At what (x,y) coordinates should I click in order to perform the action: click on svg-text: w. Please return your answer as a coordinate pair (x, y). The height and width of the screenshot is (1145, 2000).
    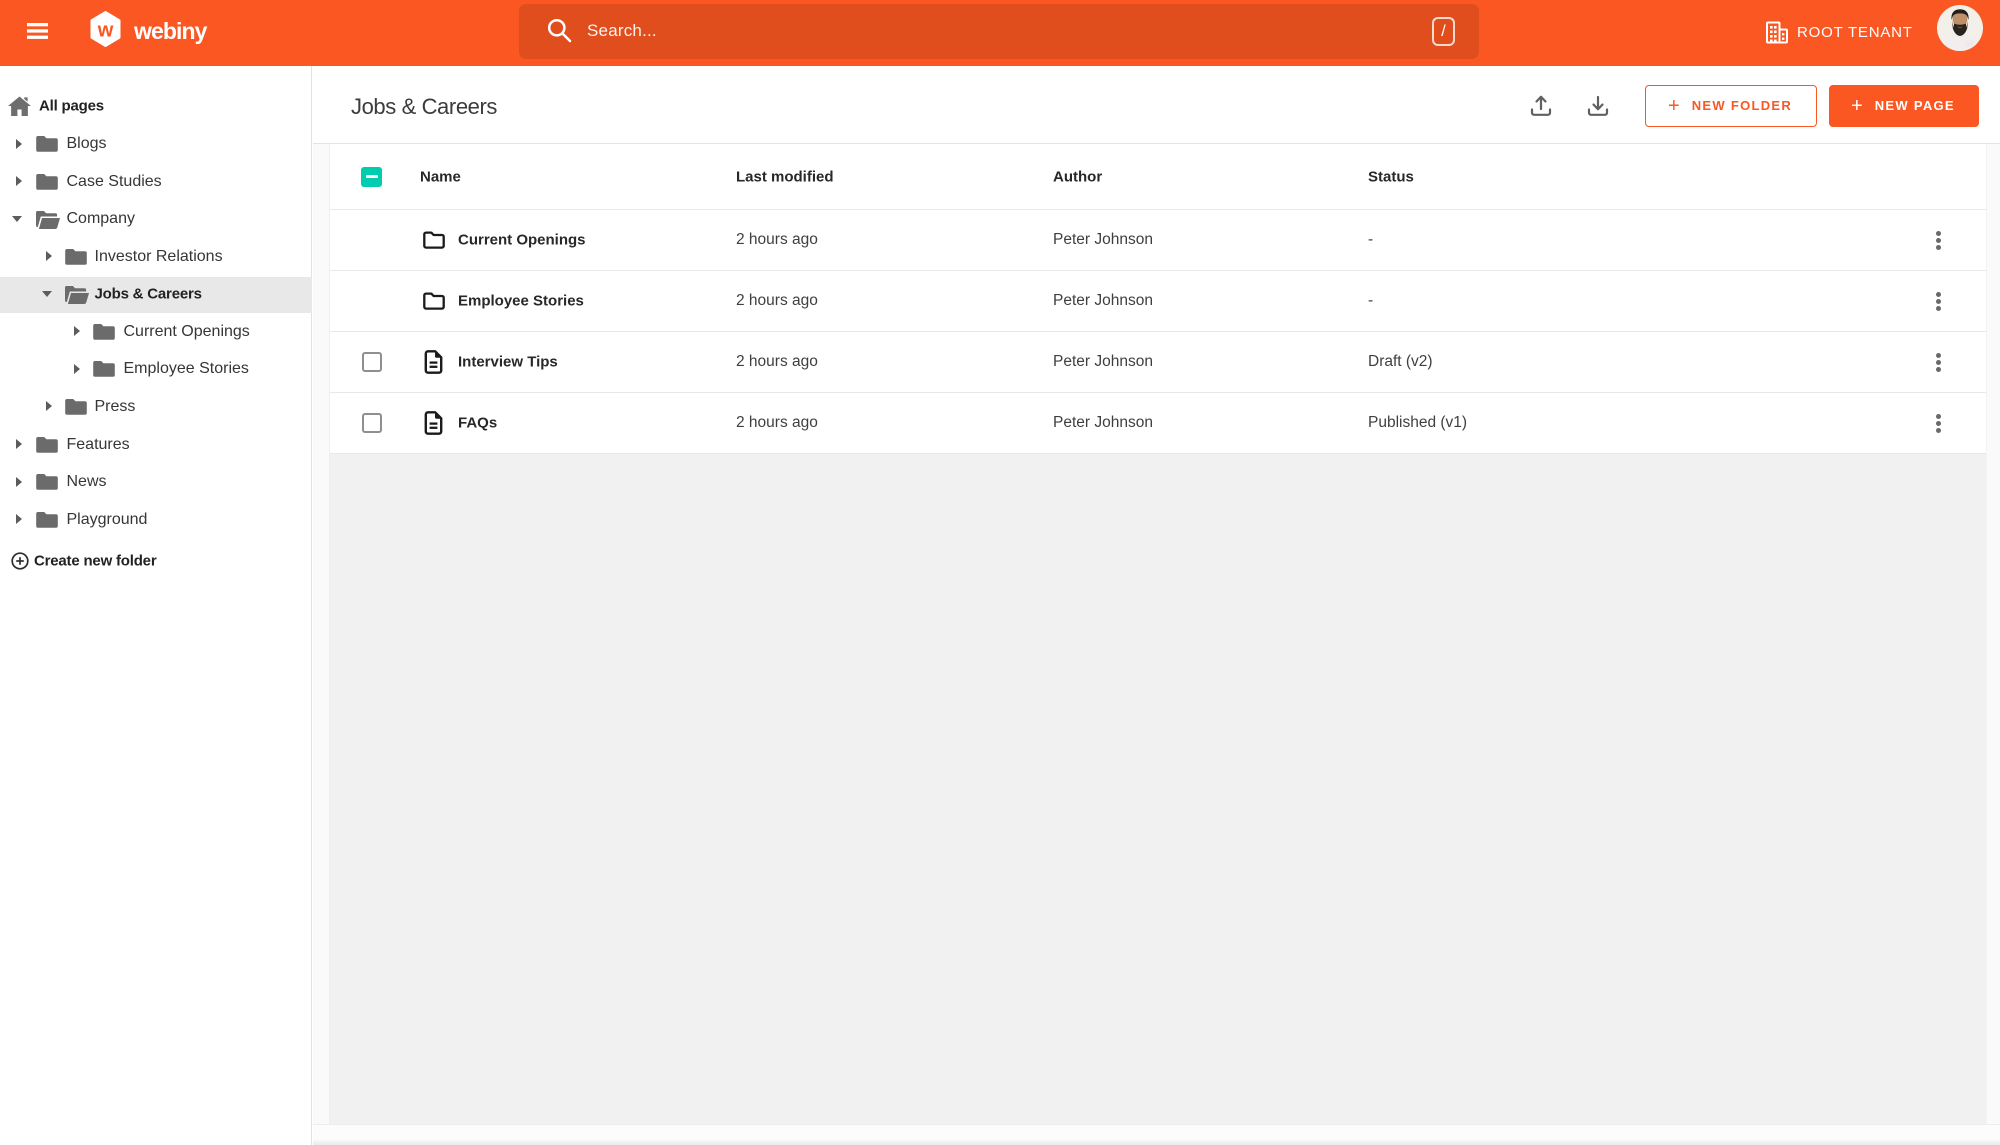
    Looking at the image, I should click on (105, 31).